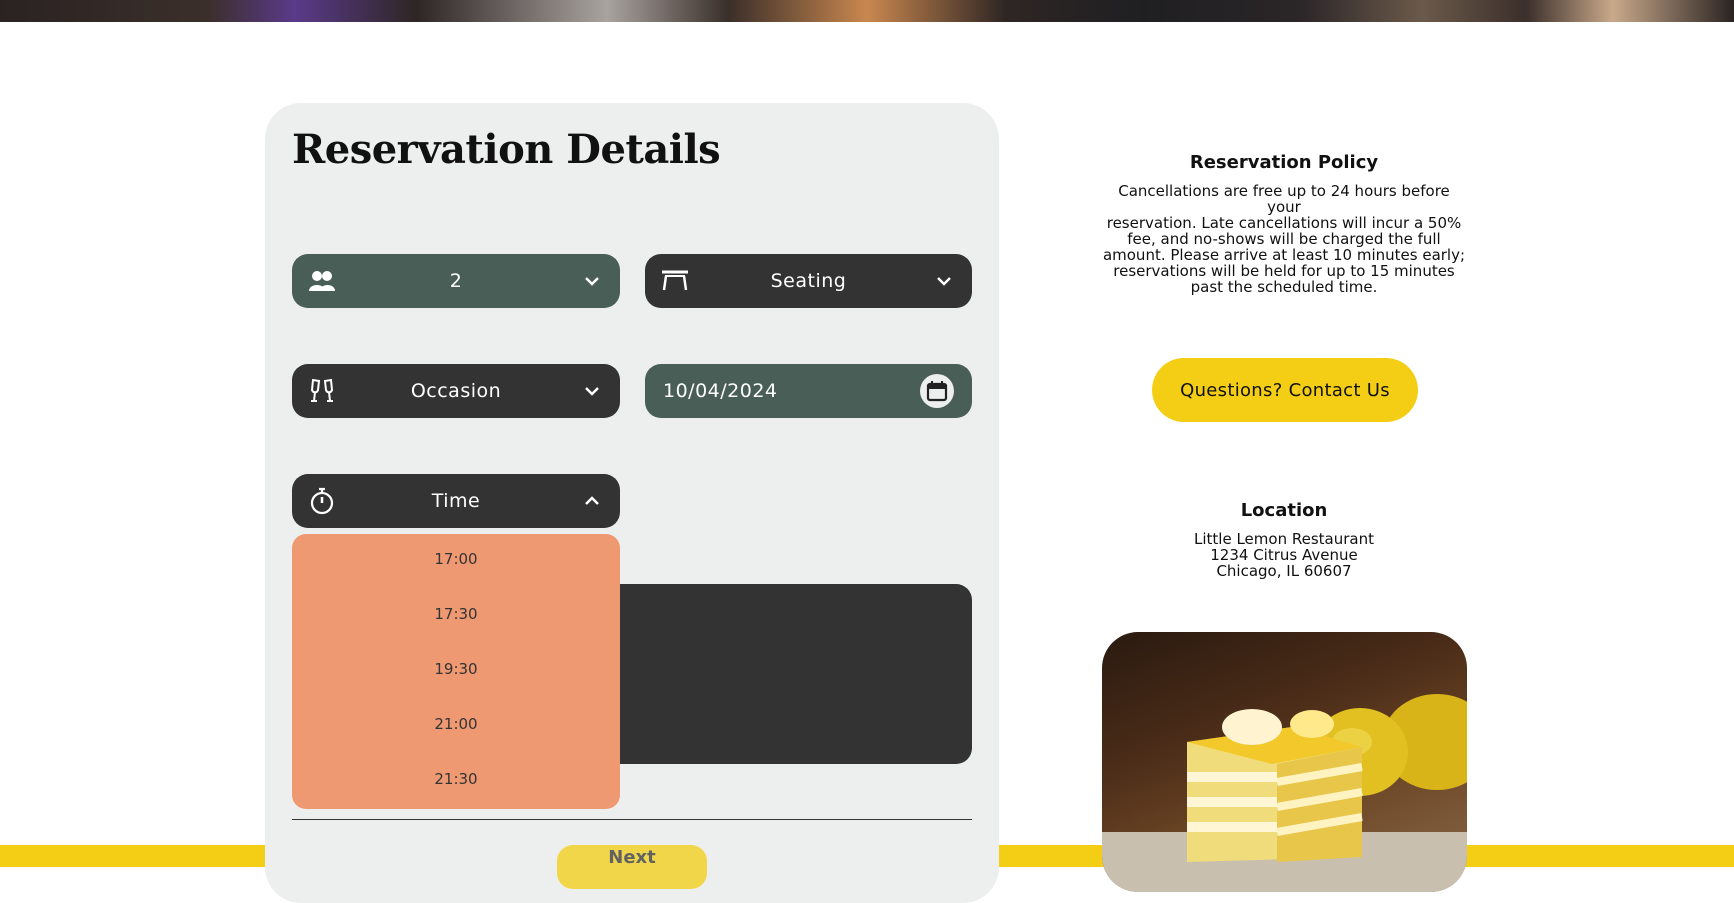 The width and height of the screenshot is (1734, 903). Describe the element at coordinates (1285, 390) in the screenshot. I see `contact-us-button: Questions? Contact Us` at that location.